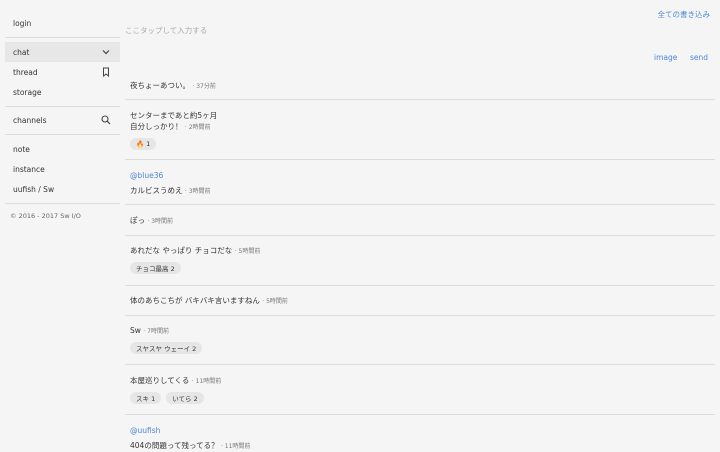 This screenshot has width=720, height=452. I want to click on reaction-chip: スキ 1, so click(146, 398).